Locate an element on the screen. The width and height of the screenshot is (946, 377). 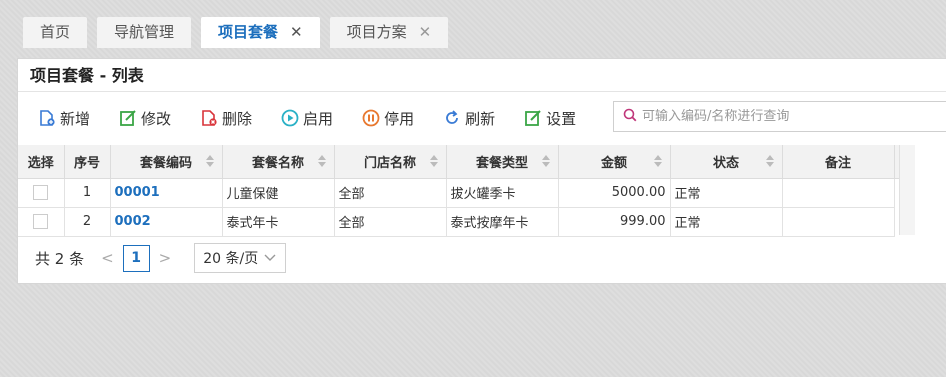
disable-button: 停用 is located at coordinates (388, 118).